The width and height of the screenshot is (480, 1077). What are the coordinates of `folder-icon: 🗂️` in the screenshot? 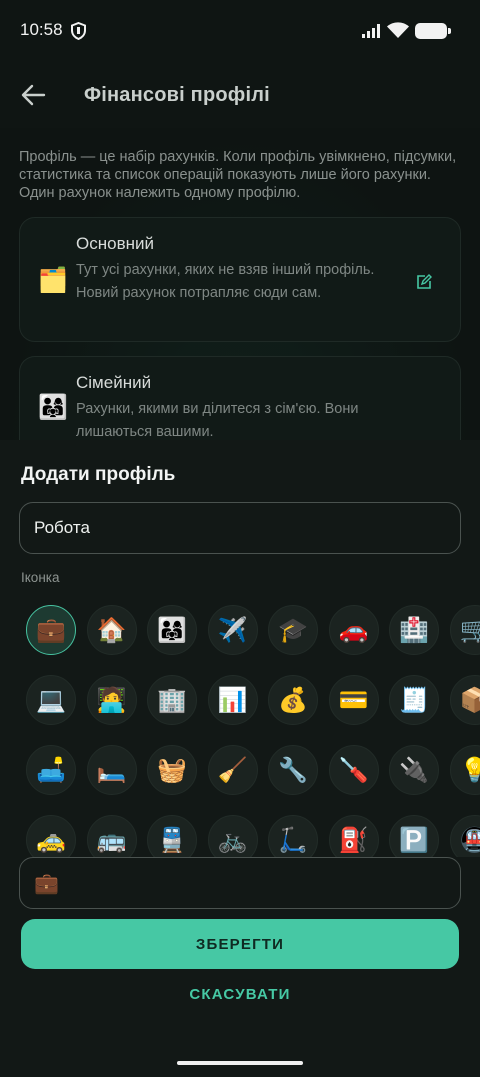 It's located at (53, 280).